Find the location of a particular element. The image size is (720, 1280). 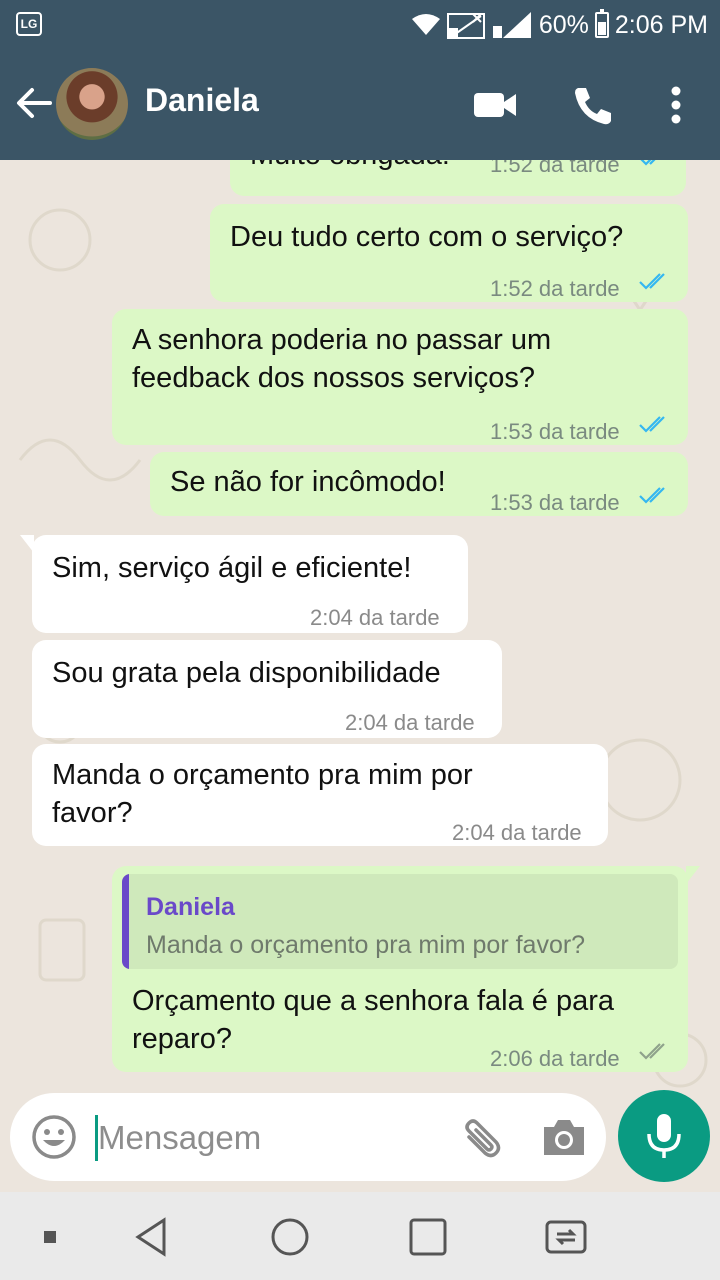

video-call-icon is located at coordinates (495, 105).